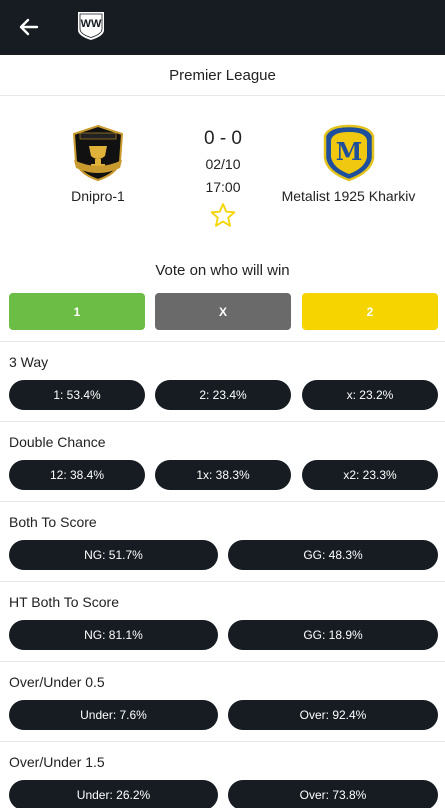 The image size is (445, 808). Describe the element at coordinates (223, 187) in the screenshot. I see `match-time: 17:00` at that location.